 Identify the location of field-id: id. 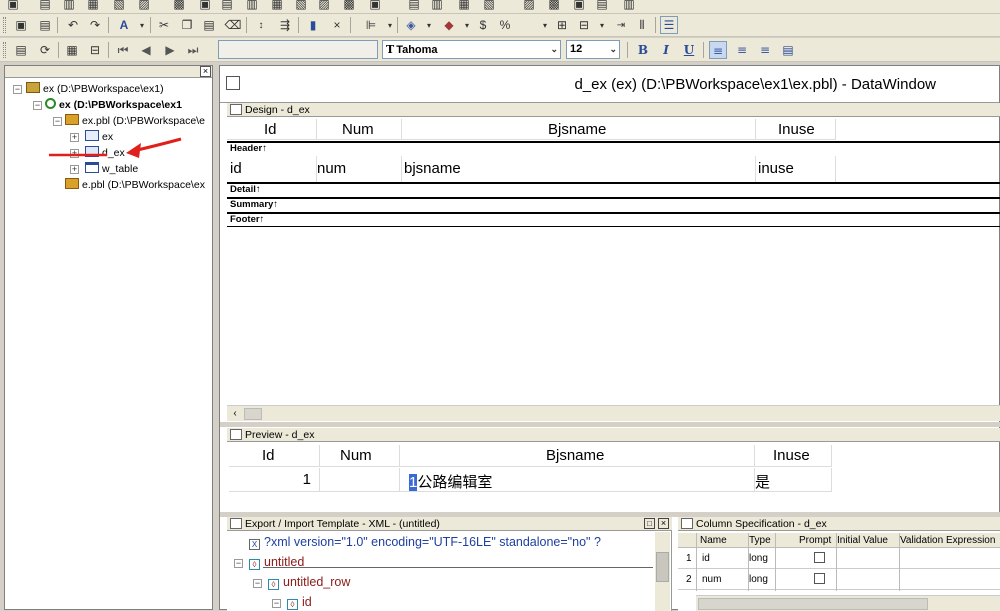
(272, 169).